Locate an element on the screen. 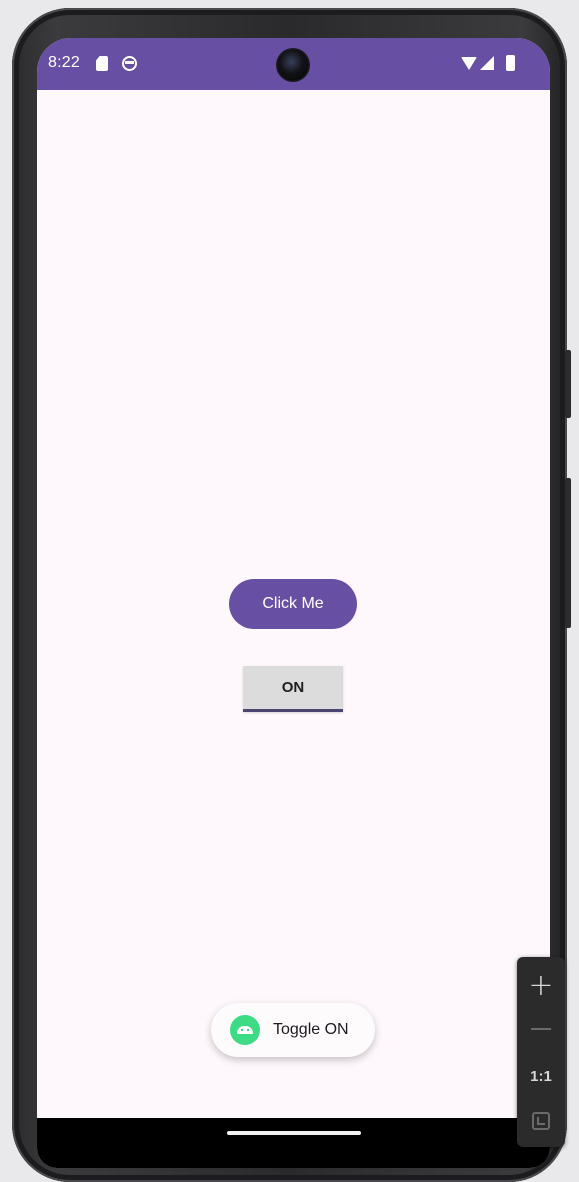  emulator-zoom-panel: + 1:1 is located at coordinates (541, 1052).